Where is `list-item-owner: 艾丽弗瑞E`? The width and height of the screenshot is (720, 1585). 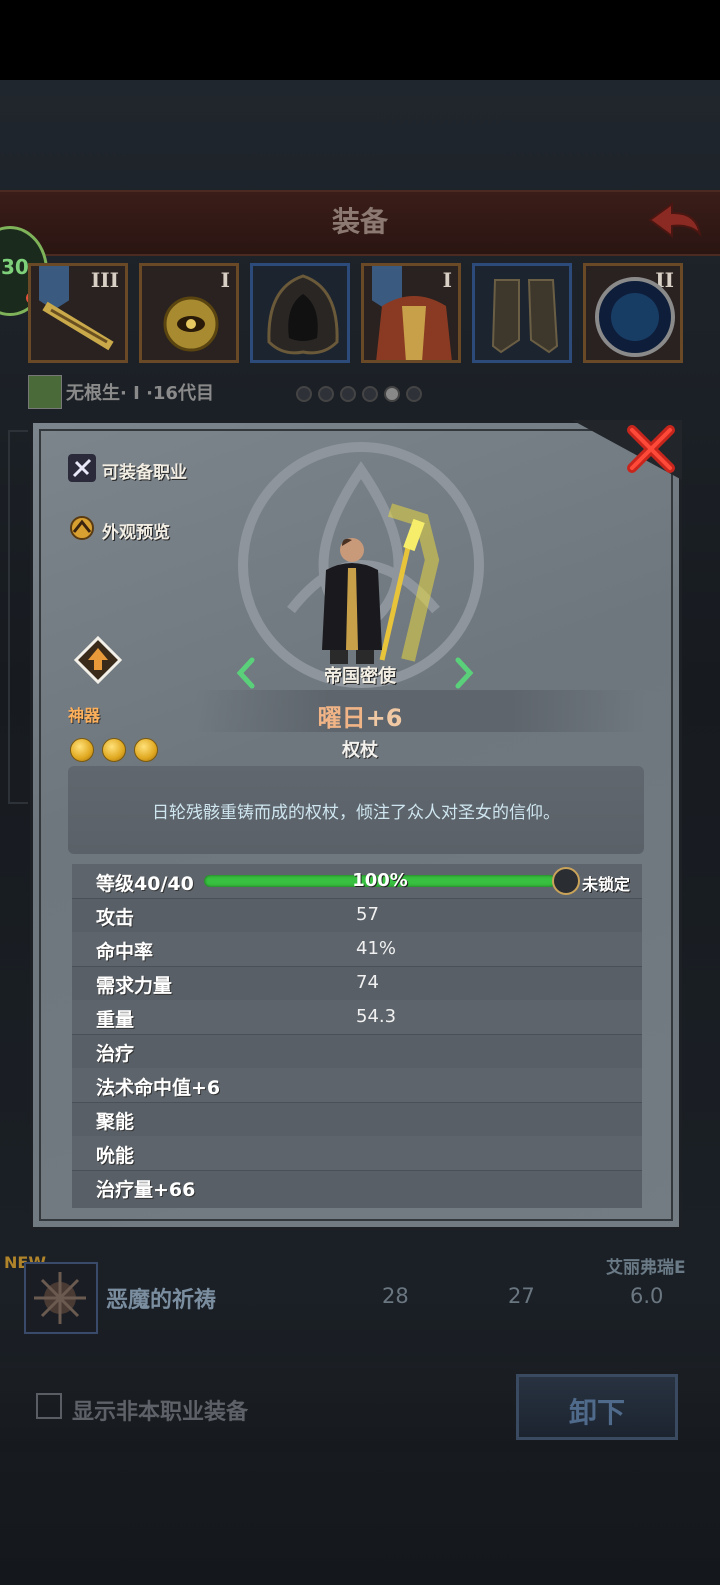
list-item-owner: 艾丽弗瑞E is located at coordinates (646, 1268).